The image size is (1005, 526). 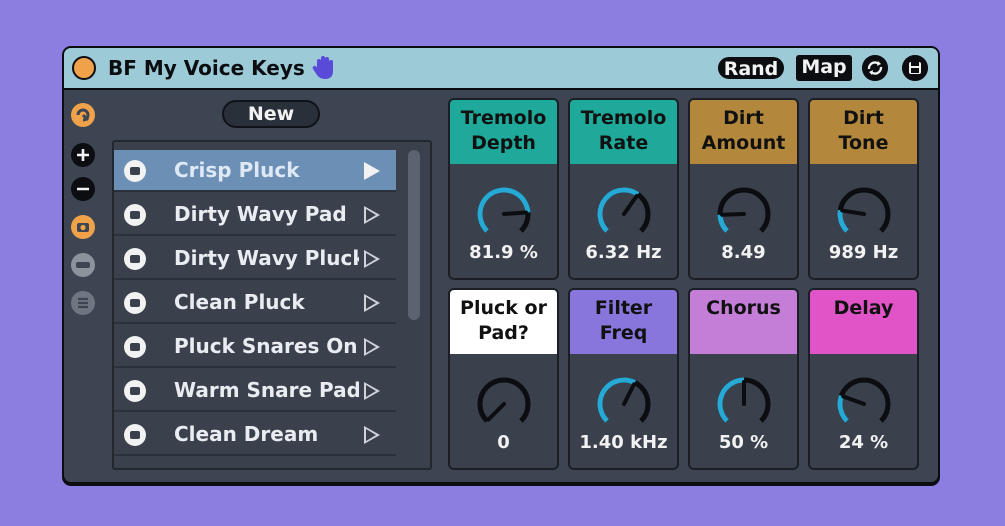 What do you see at coordinates (503, 143) in the screenshot?
I see `knob-label-line: Depth` at bounding box center [503, 143].